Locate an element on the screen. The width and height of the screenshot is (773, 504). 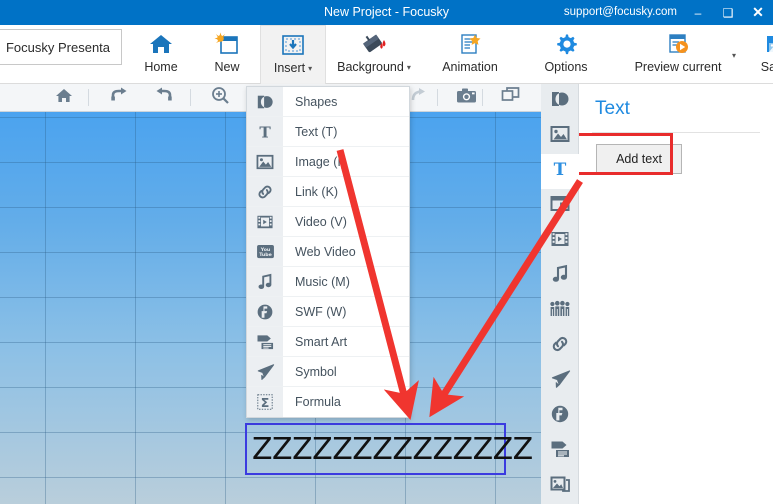
menu-item-link: Link (K) is located at coordinates (328, 192).